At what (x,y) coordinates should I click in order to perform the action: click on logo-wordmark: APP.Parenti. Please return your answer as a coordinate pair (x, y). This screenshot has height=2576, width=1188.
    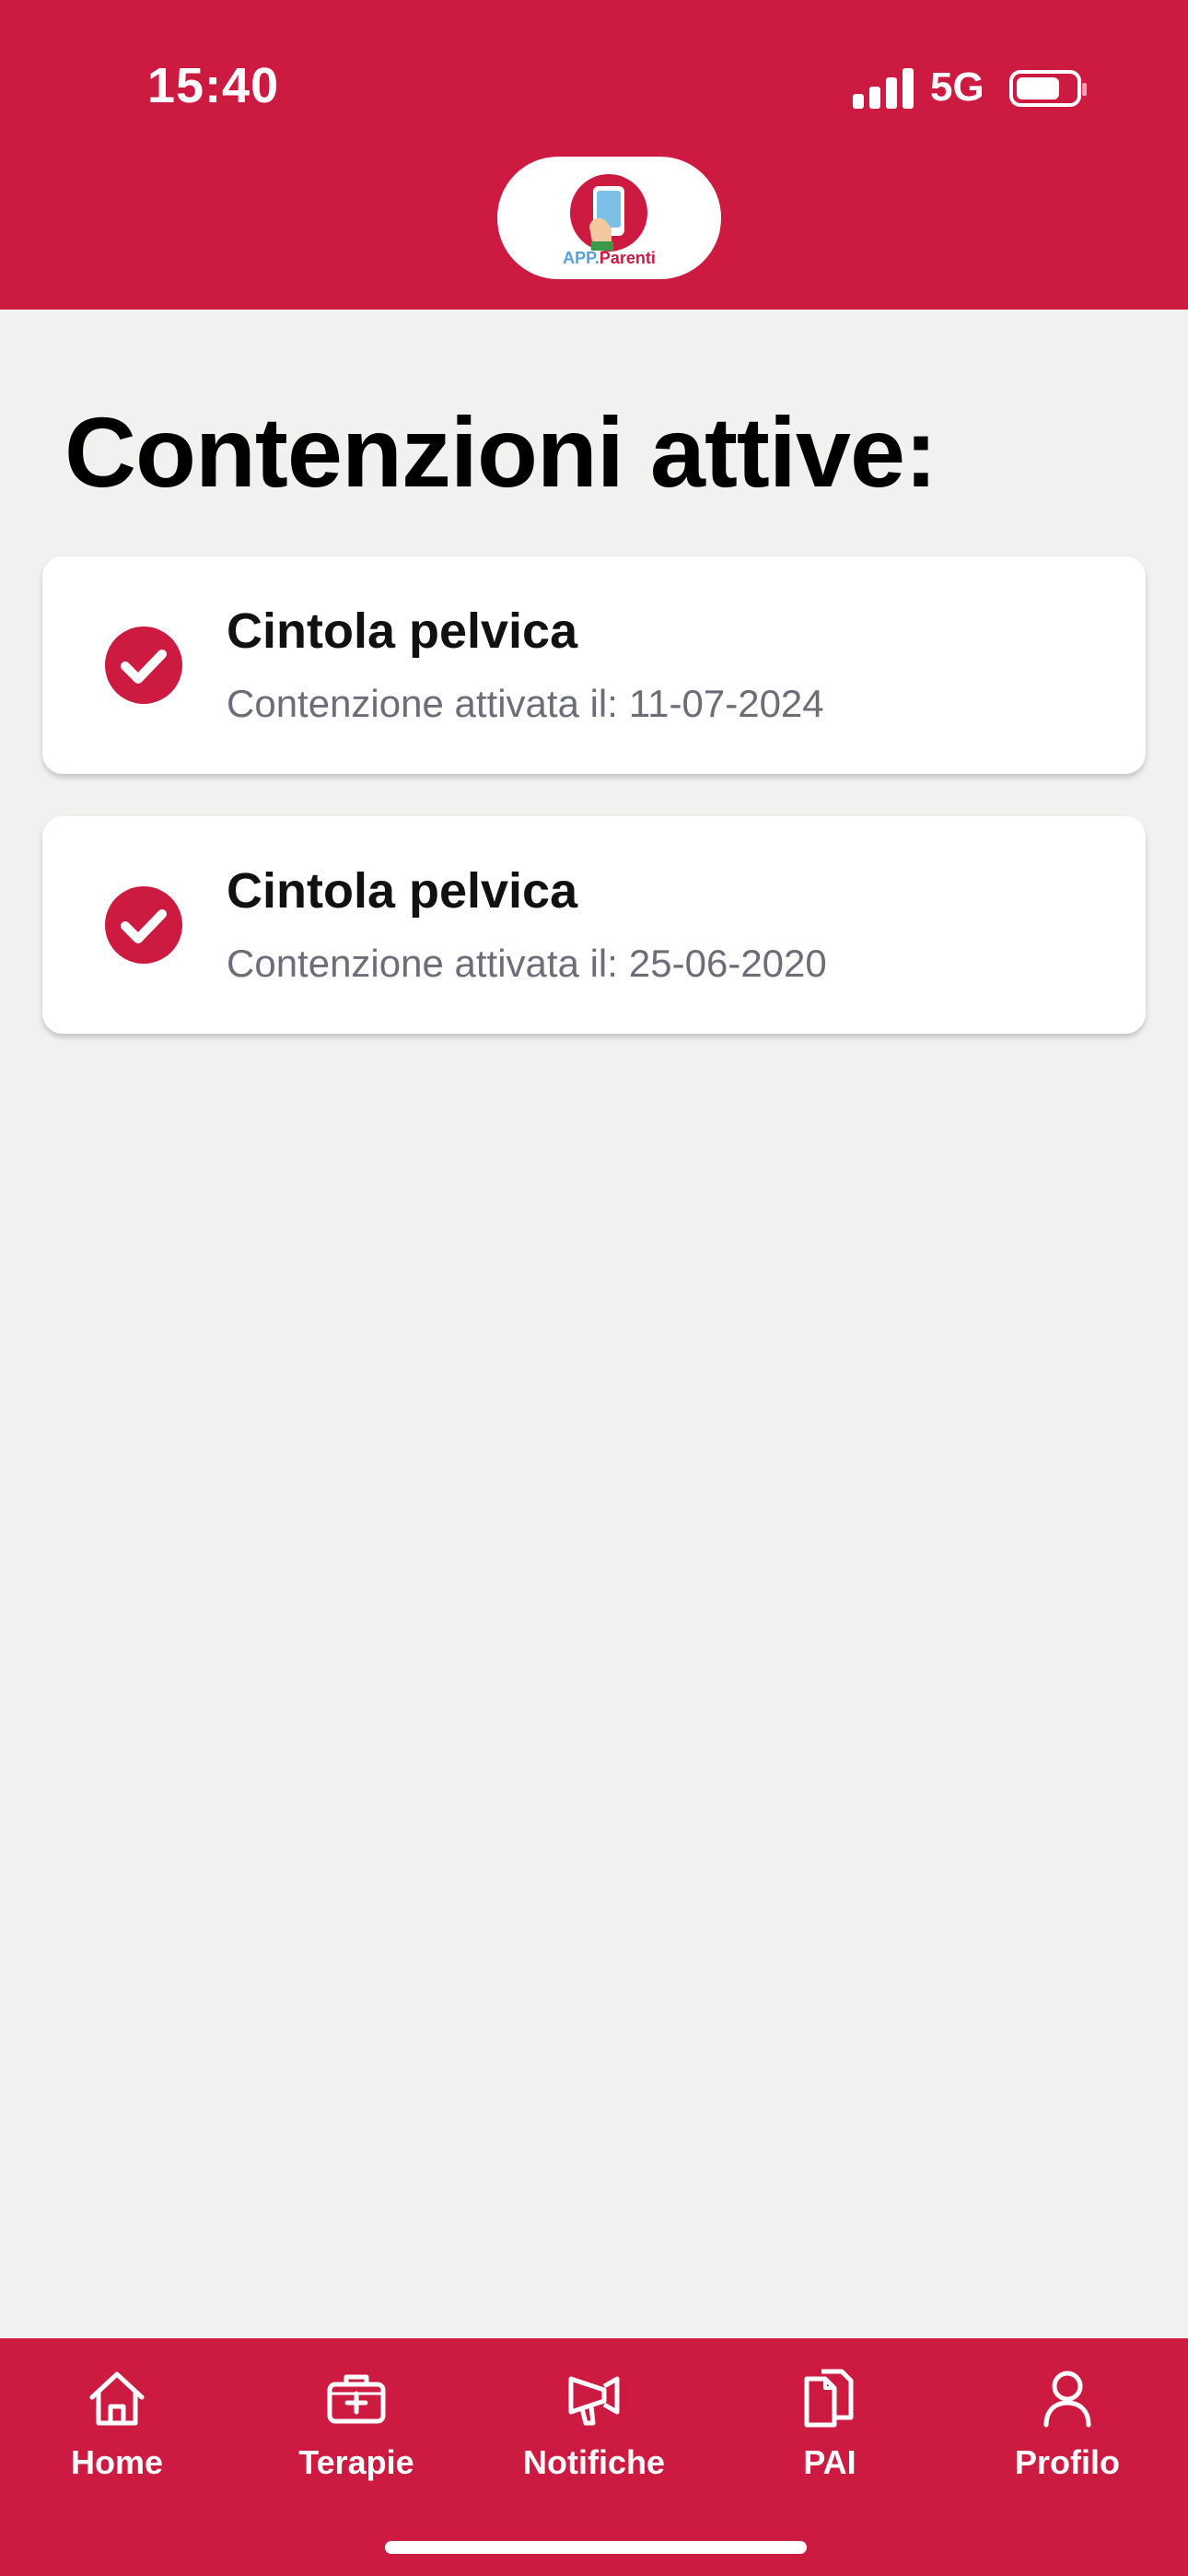
    Looking at the image, I should click on (609, 258).